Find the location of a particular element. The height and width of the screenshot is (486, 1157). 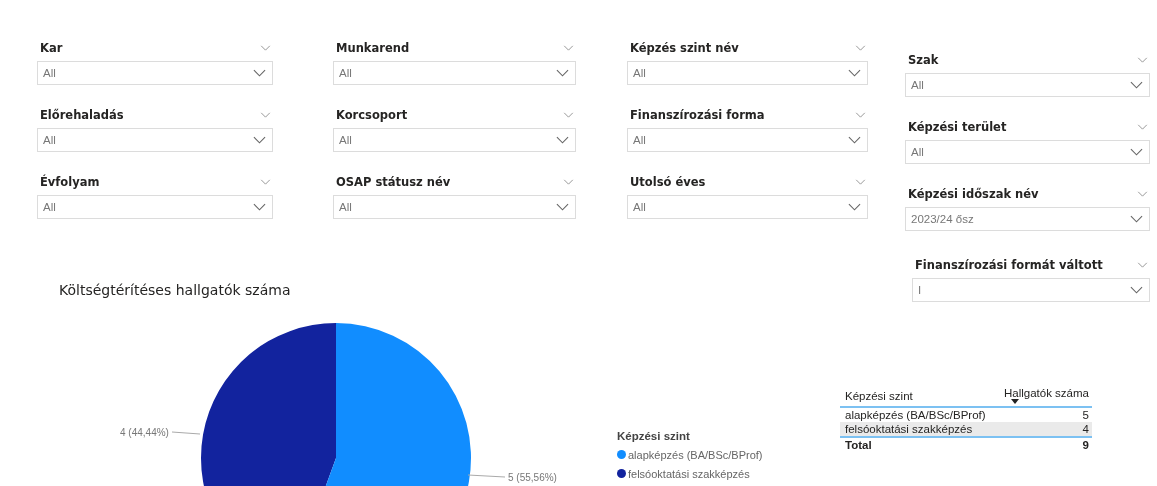

slicer-label: Utolsó éves is located at coordinates (668, 182).